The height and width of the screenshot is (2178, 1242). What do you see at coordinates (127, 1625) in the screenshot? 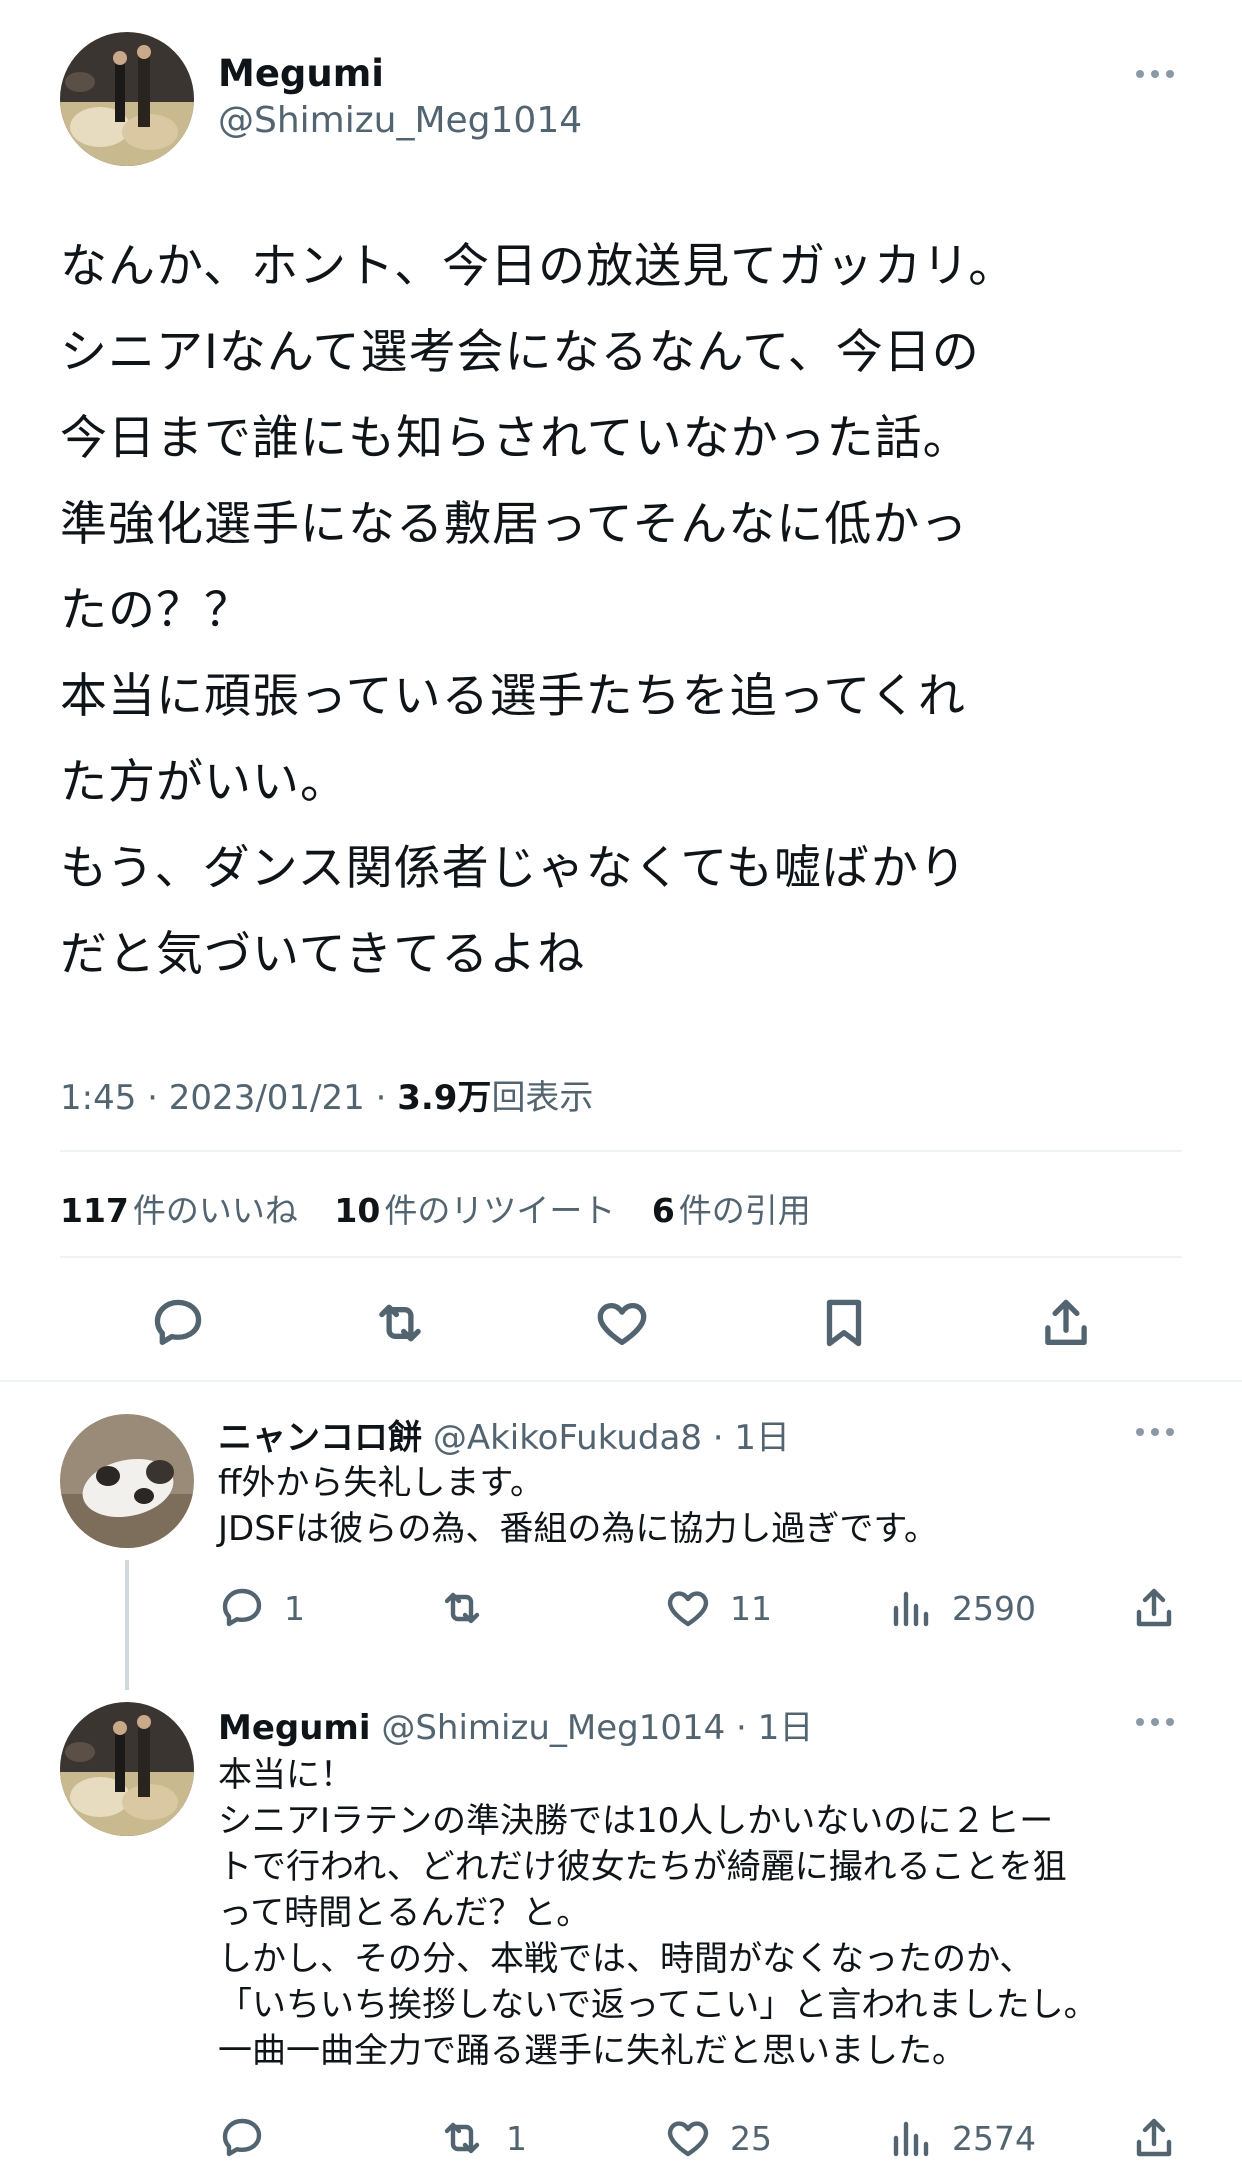
I see `thread-connector` at bounding box center [127, 1625].